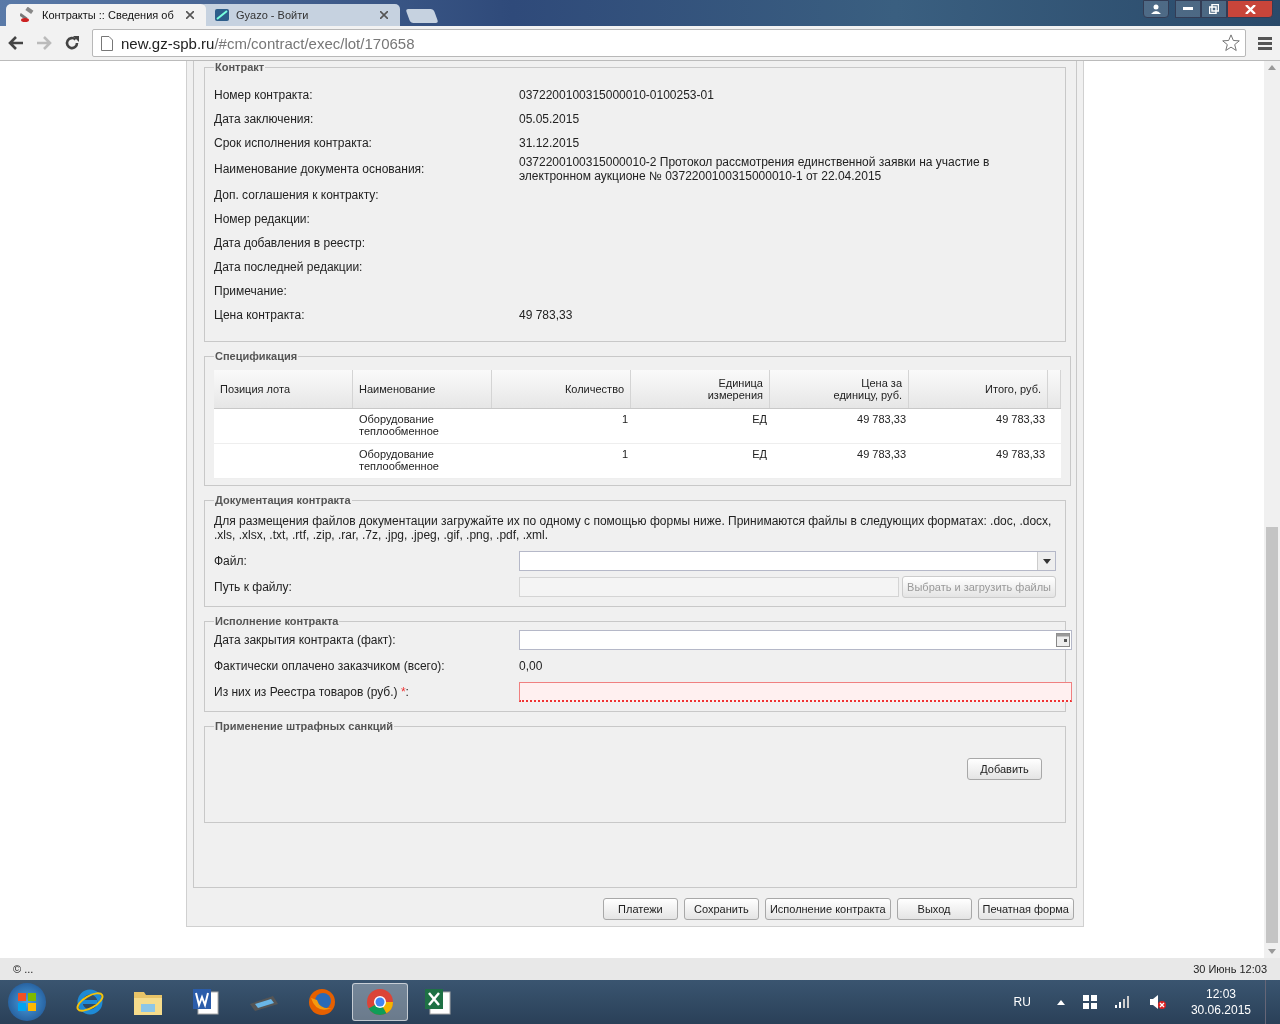 The height and width of the screenshot is (1024, 1280). I want to click on field-label: Файл:, so click(231, 561).